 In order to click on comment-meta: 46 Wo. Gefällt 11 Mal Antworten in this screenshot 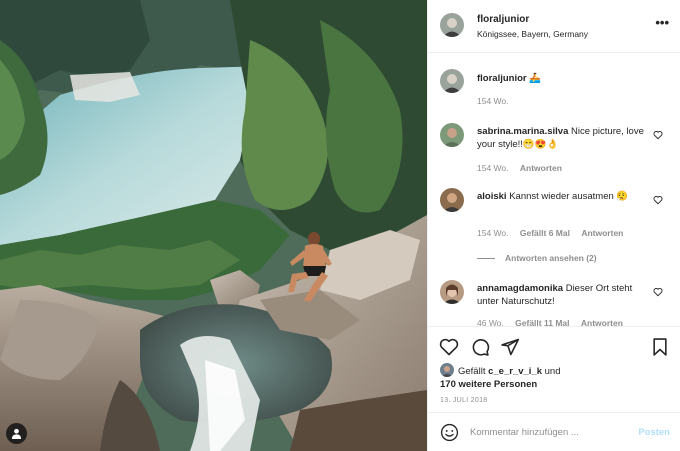, I will do `click(554, 322)`.